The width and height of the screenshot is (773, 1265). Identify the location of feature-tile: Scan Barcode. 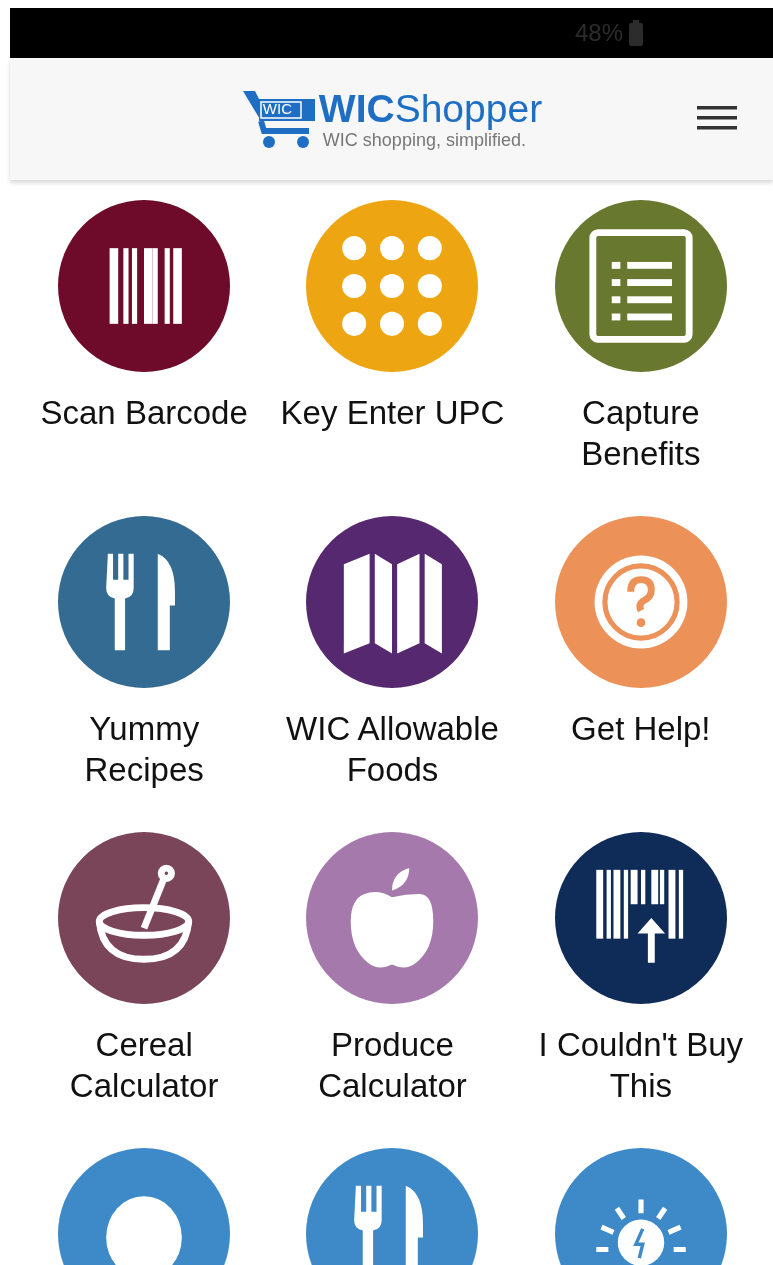
(144, 337).